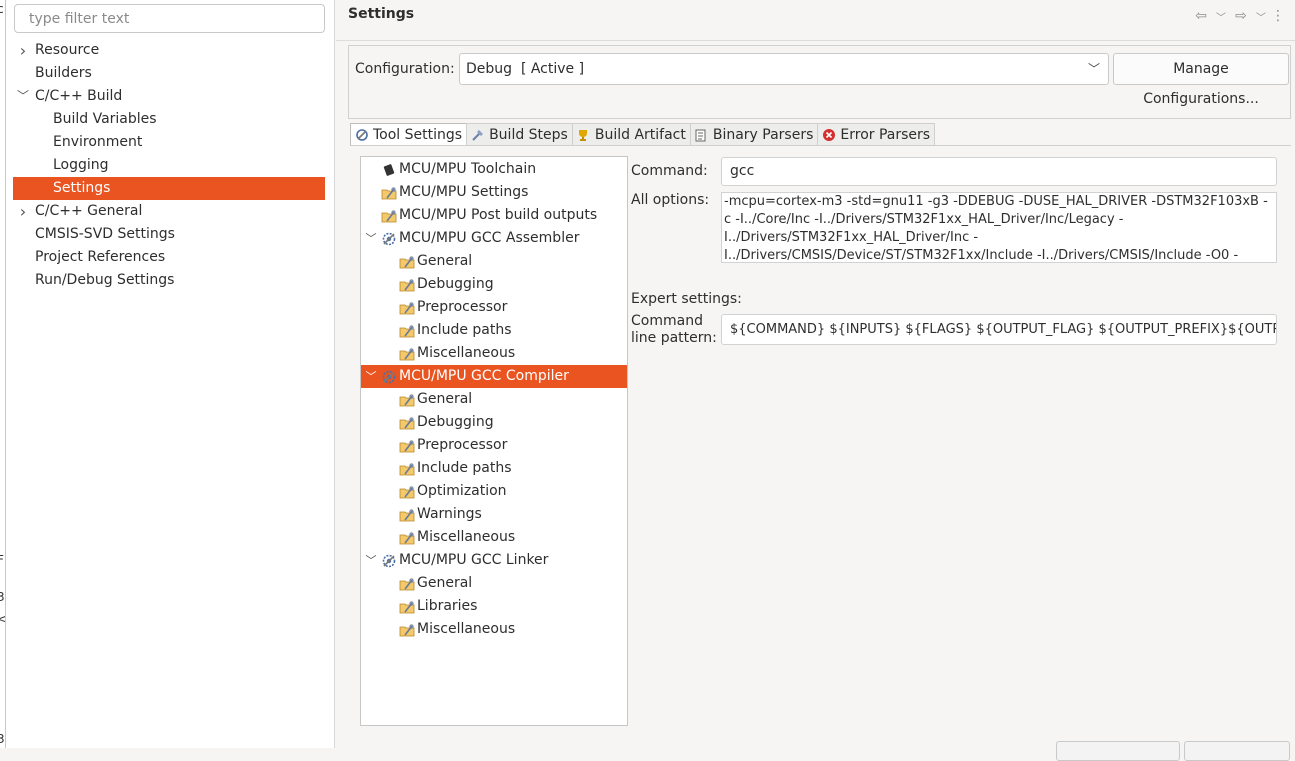  I want to click on tree-item-mcu-mpu-toolchain: MCU/MPU Toolchain, so click(494, 169).